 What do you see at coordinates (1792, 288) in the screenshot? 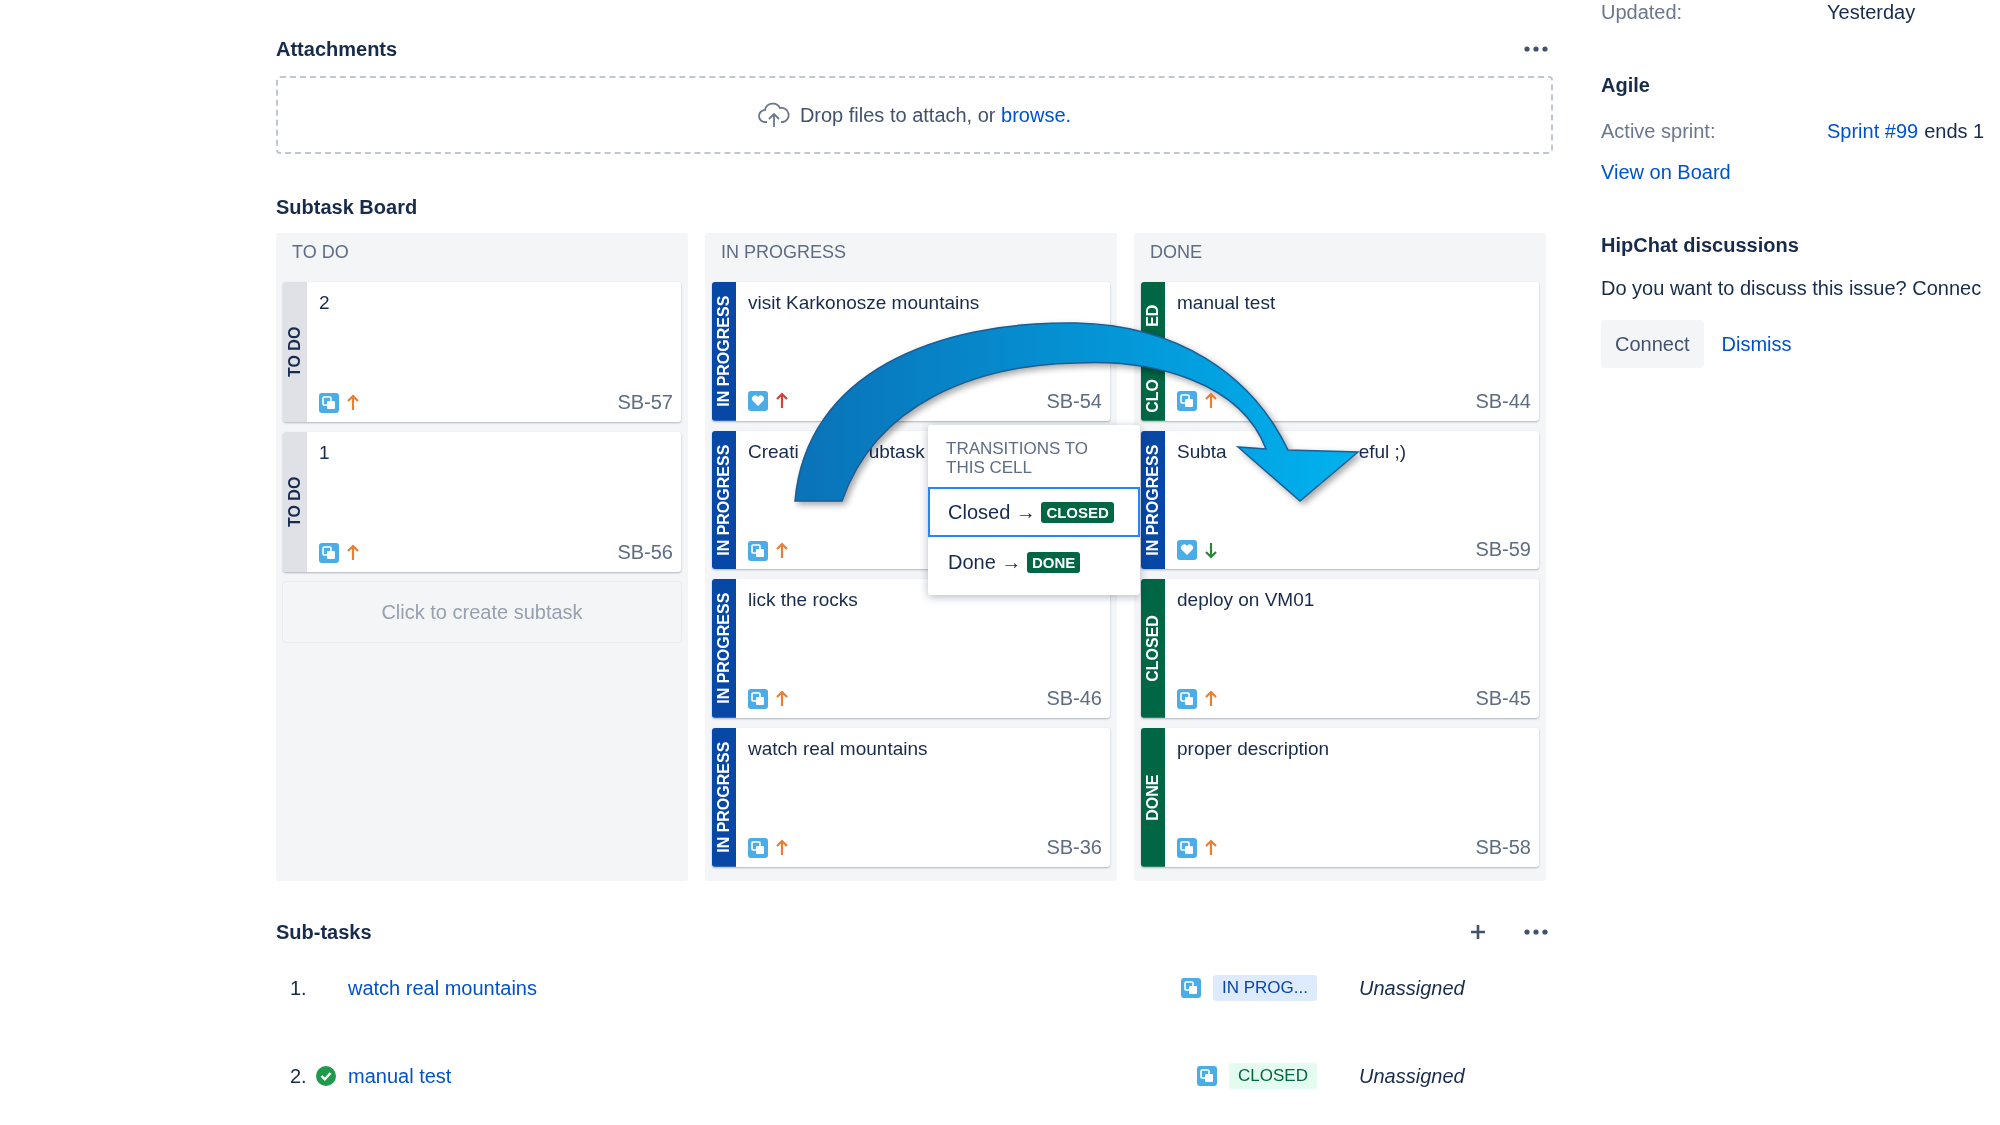
I see `hipchat-prompt-text: Do you want to discuss this issue? Connec` at bounding box center [1792, 288].